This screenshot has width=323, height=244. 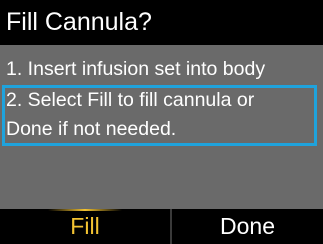 I want to click on instruction-step-2-line-1: 2. Select Fill to fill cannula or, so click(x=130, y=100).